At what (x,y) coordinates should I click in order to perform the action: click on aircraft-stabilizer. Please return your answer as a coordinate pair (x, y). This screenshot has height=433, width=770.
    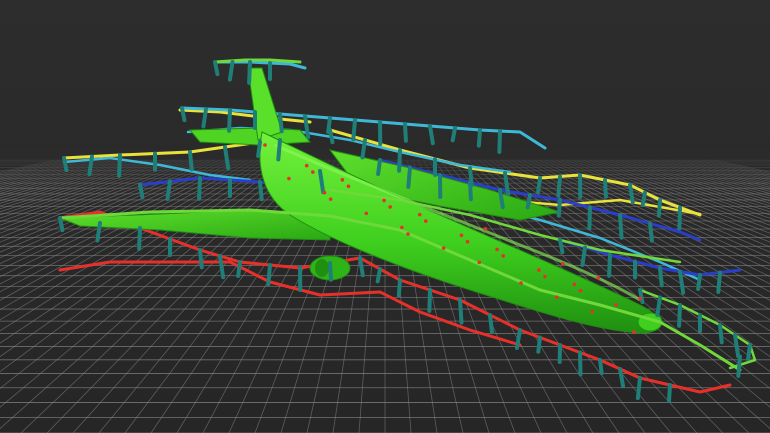
    Looking at the image, I should click on (250, 136).